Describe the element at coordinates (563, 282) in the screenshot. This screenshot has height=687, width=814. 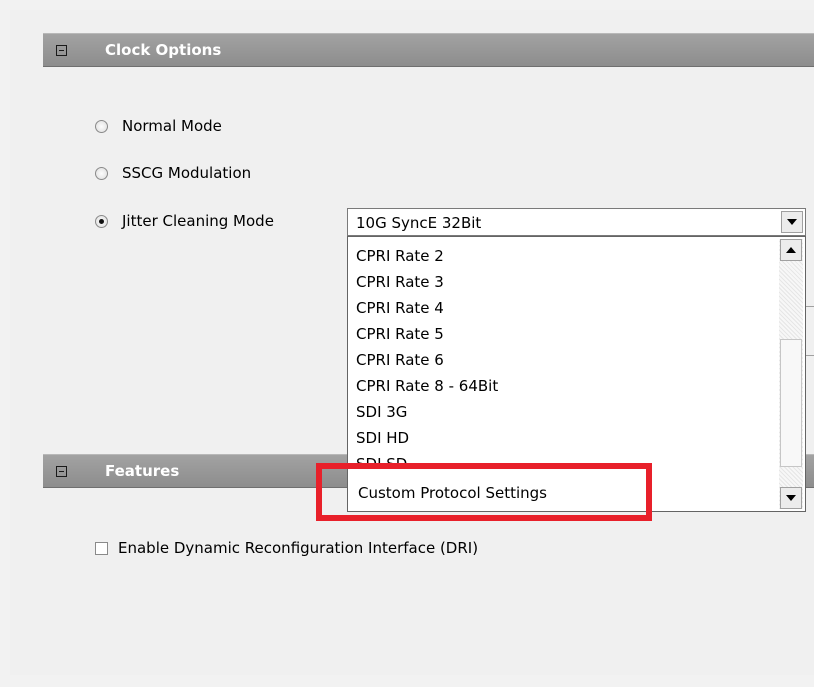
I see `dropdown-option: CPRI Rate 3` at that location.